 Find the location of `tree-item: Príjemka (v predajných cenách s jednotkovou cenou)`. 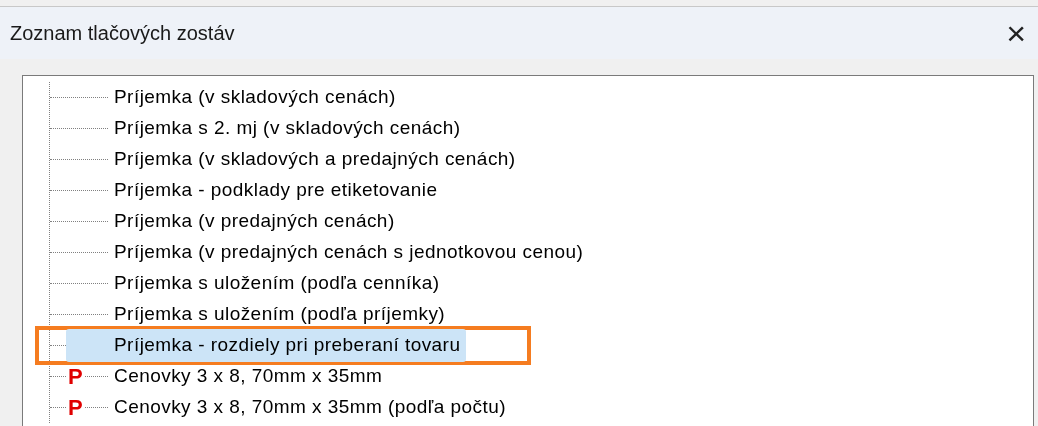

tree-item: Príjemka (v predajných cenách s jednotkovou cenou) is located at coordinates (348, 252).